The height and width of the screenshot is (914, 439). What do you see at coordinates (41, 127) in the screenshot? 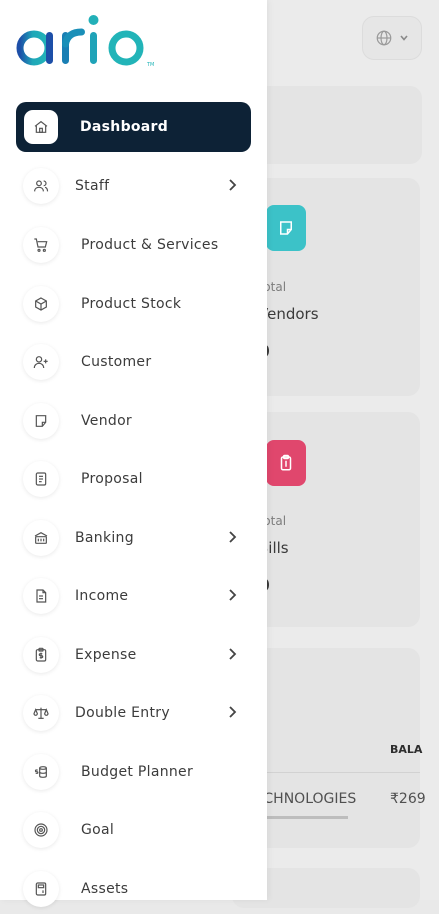
I see `home-icon` at bounding box center [41, 127].